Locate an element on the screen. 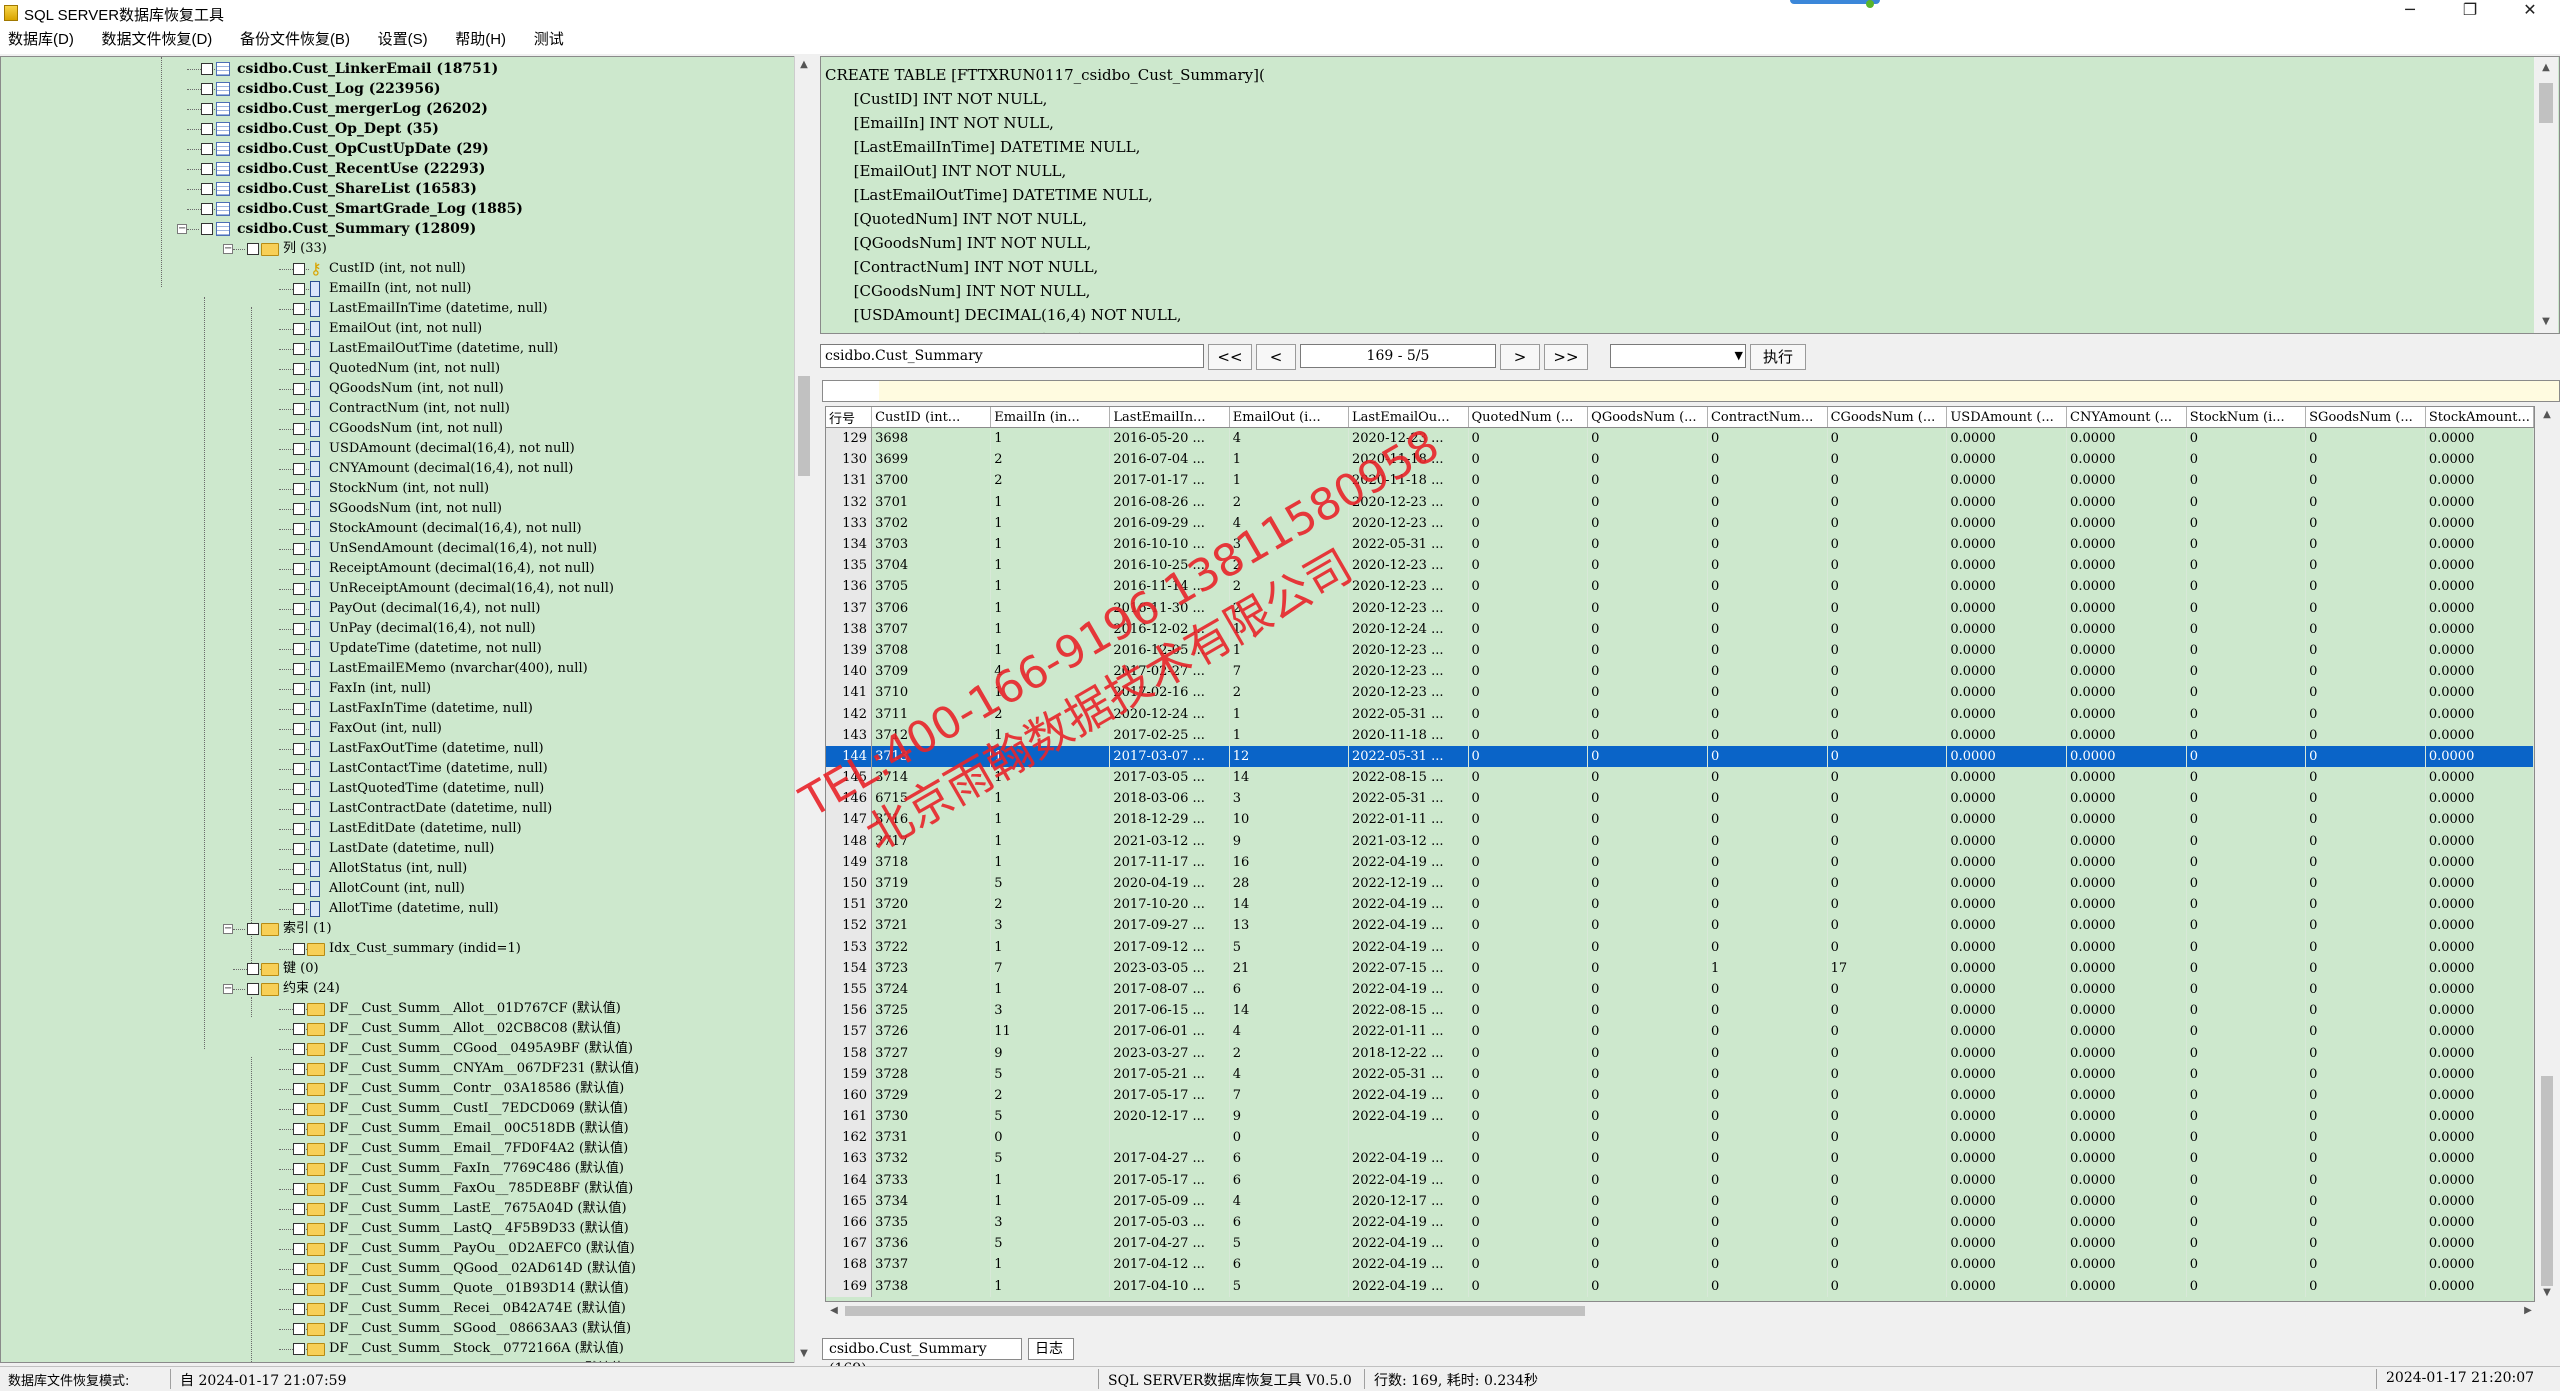  scroll-up-icon: ▲ is located at coordinates (2547, 415).